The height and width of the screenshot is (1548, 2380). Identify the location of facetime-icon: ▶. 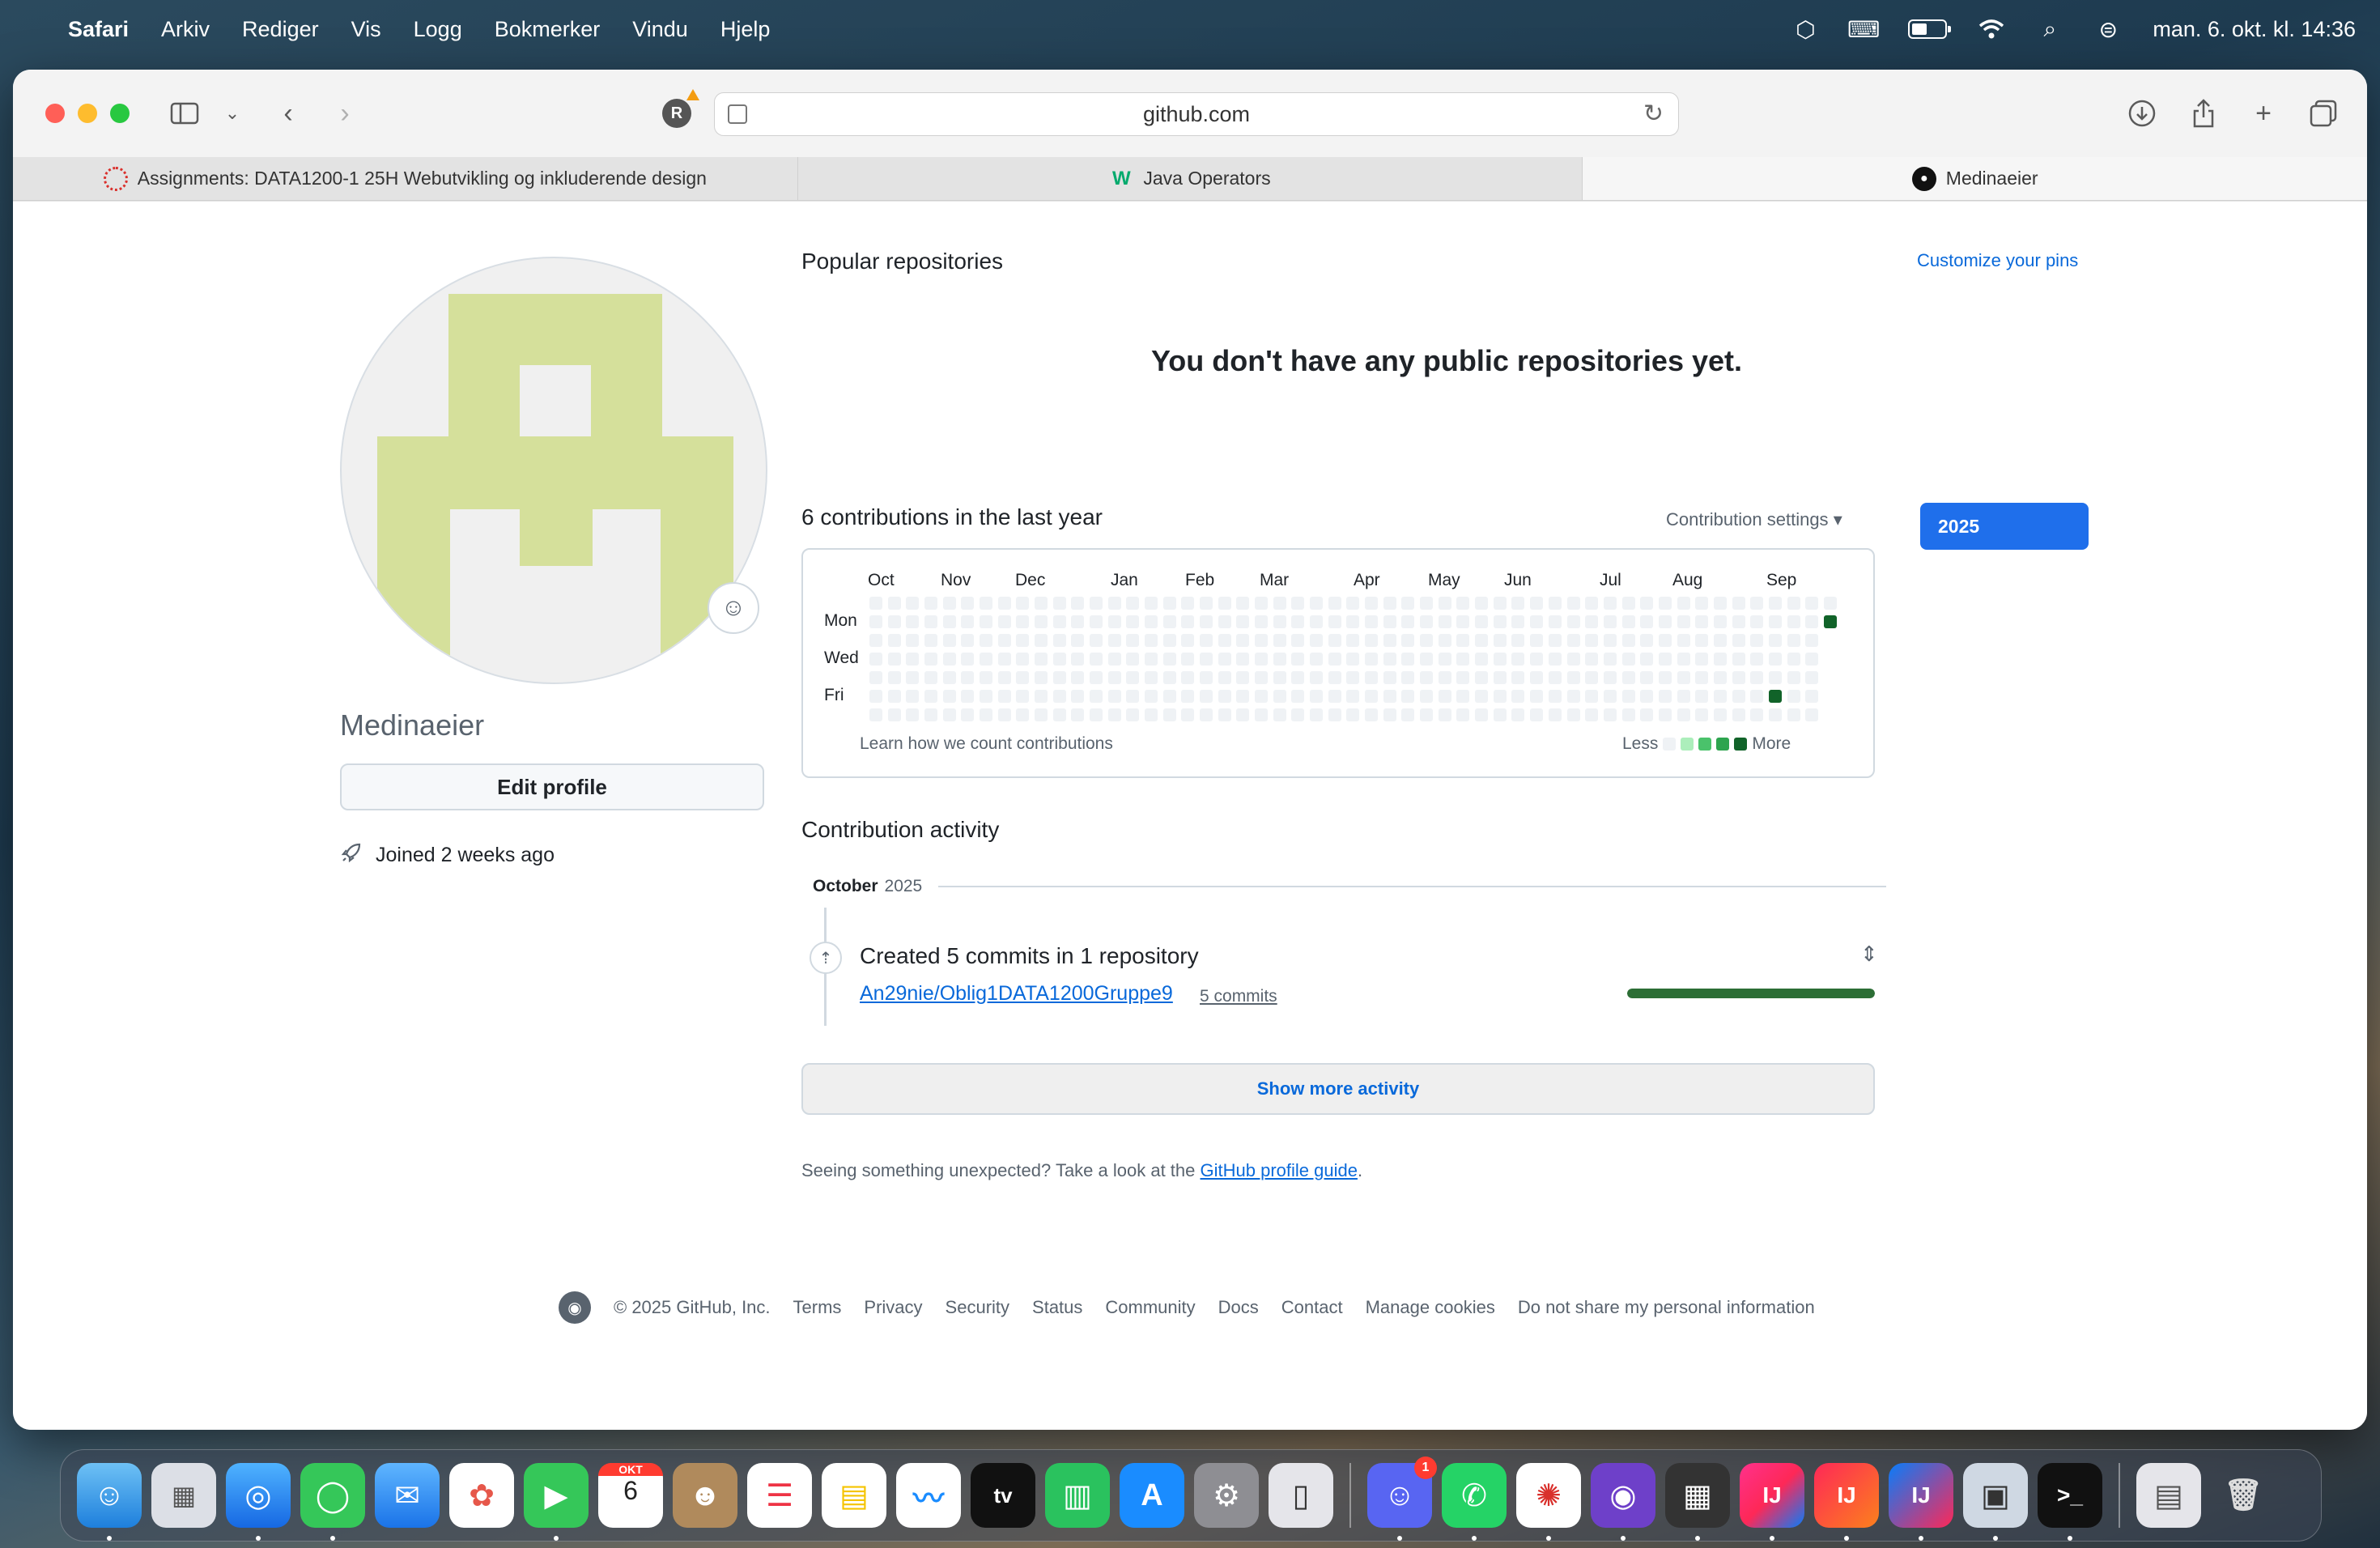
(556, 1502).